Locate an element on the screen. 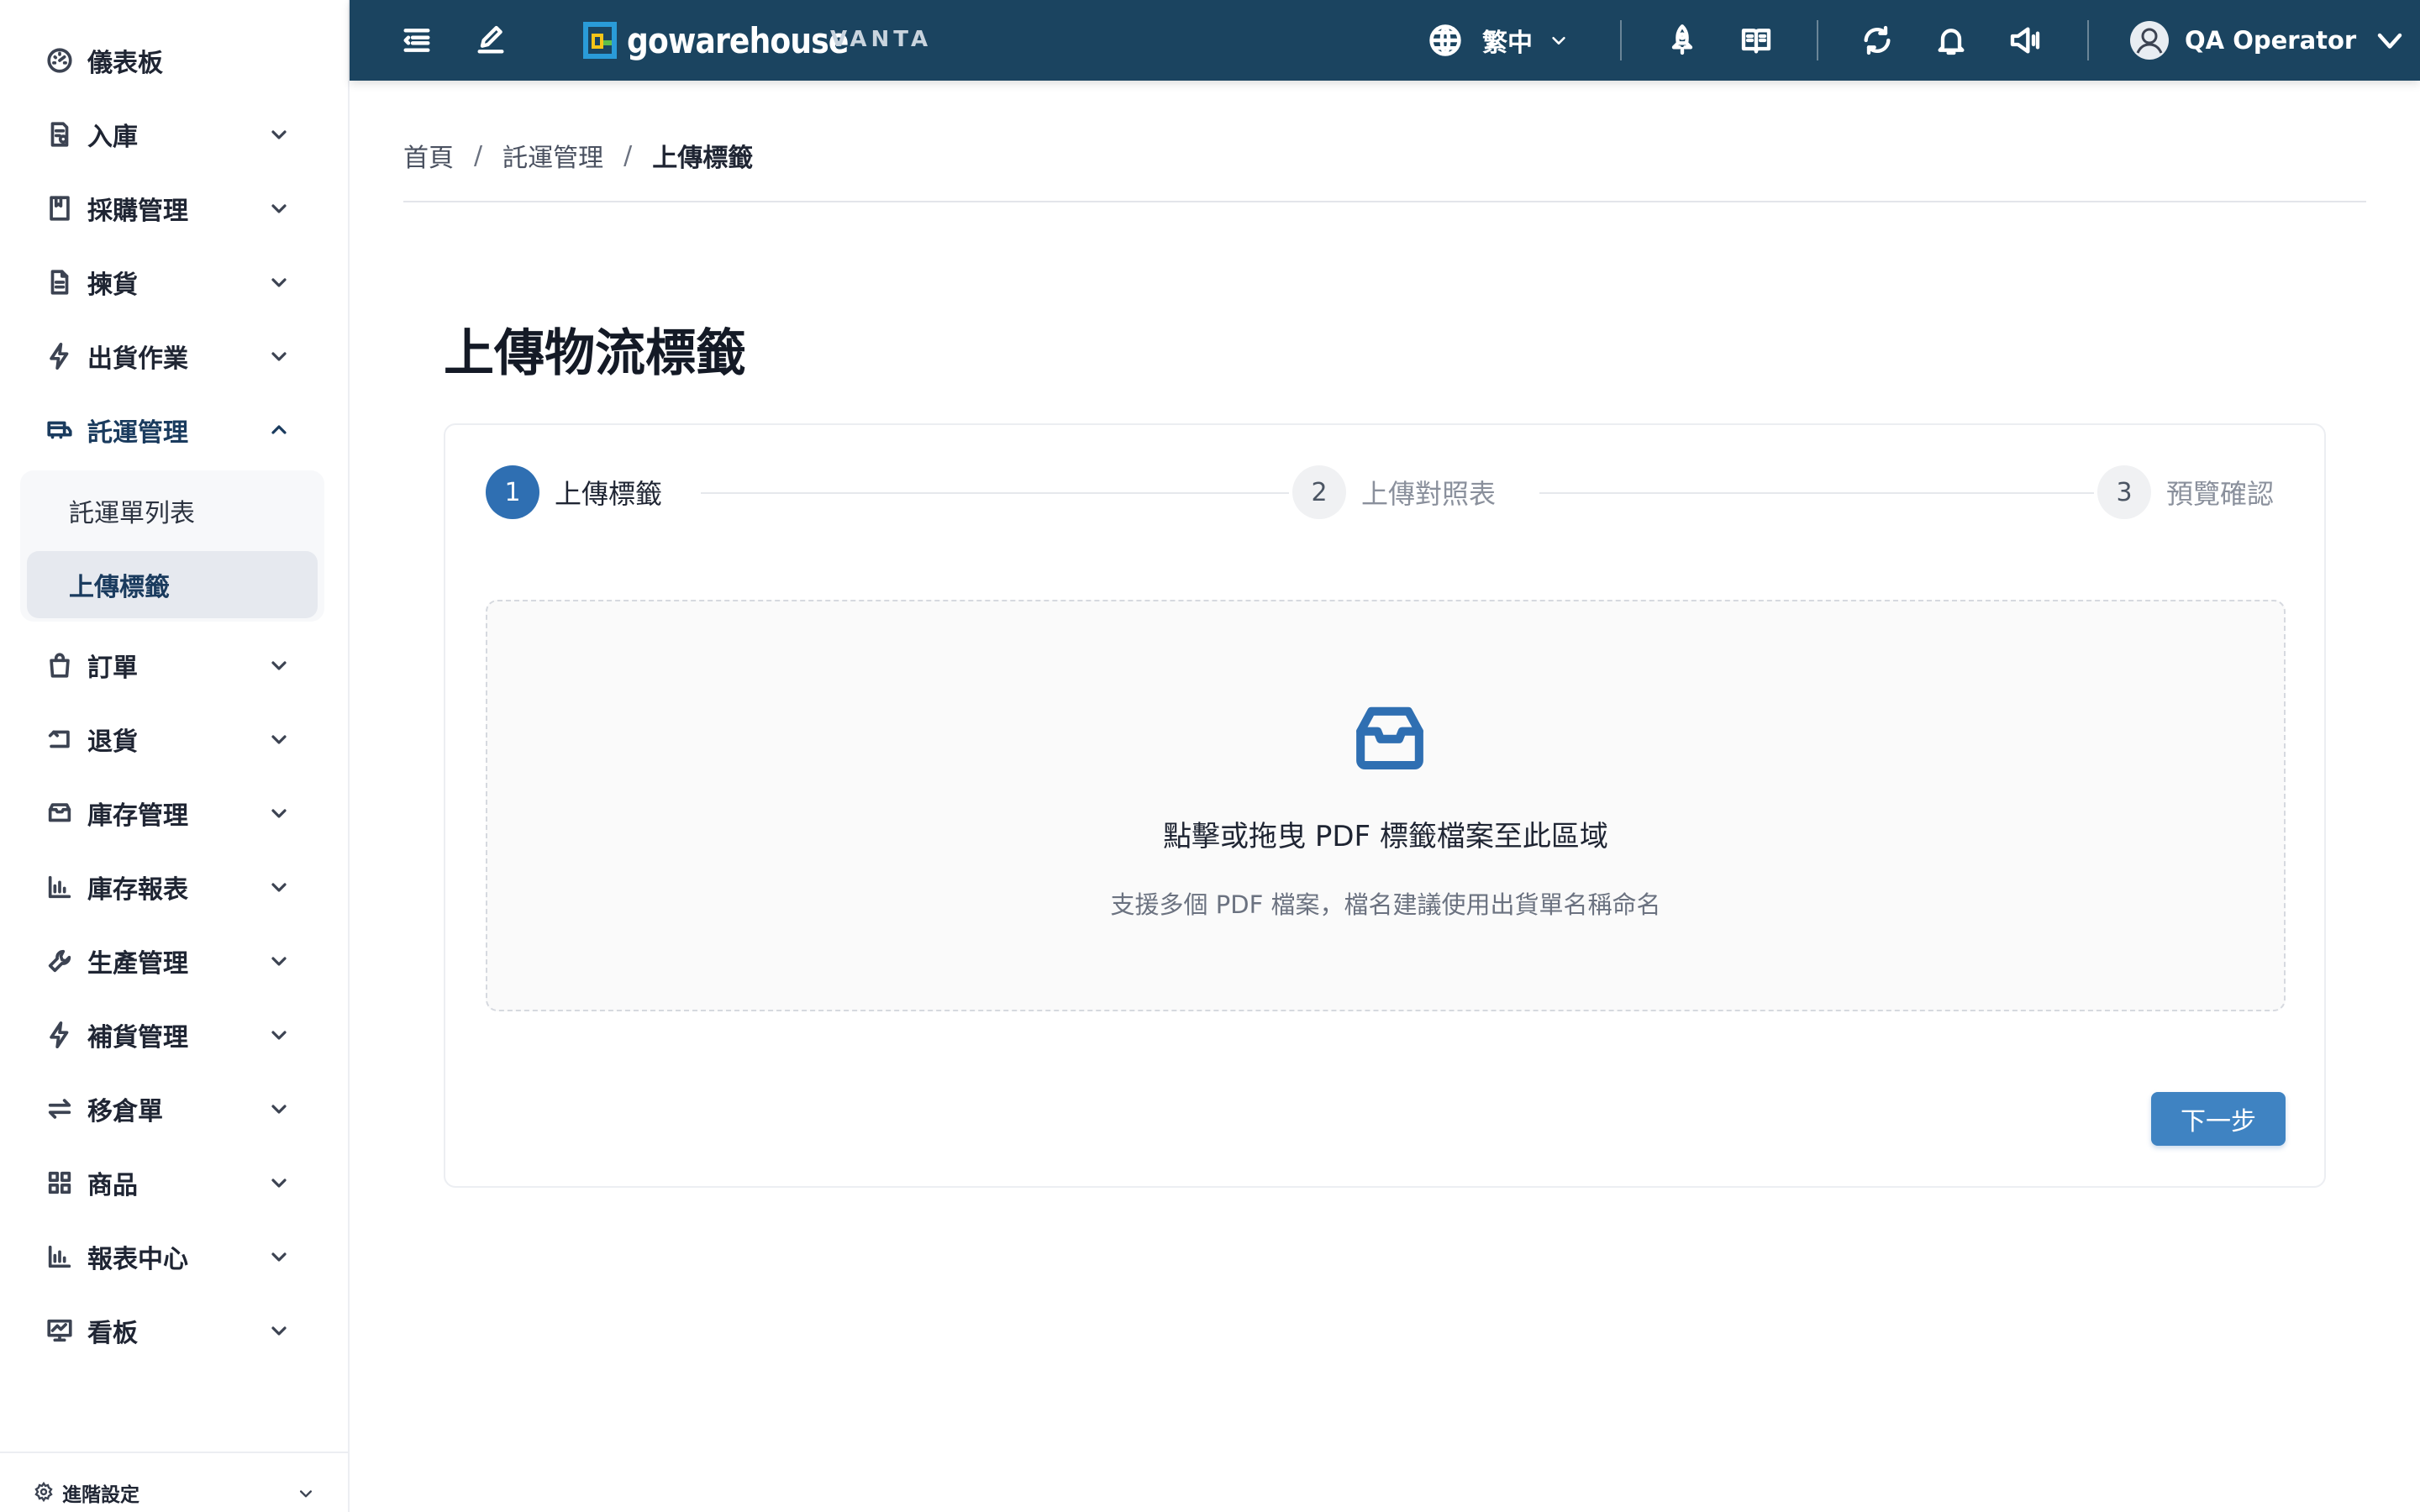 This screenshot has height=1512, width=2420. megaphone-icon is located at coordinates (2025, 40).